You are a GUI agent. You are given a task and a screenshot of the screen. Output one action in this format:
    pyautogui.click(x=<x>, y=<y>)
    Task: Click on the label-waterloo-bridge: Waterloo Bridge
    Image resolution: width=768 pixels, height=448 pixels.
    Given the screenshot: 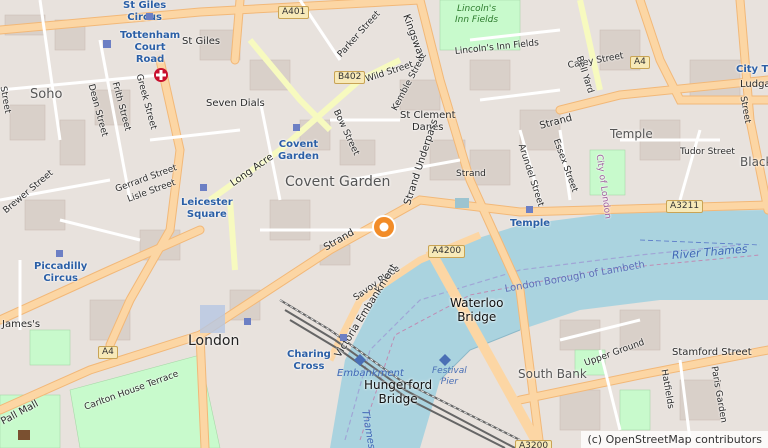 What is the action you would take?
    pyautogui.click(x=477, y=310)
    